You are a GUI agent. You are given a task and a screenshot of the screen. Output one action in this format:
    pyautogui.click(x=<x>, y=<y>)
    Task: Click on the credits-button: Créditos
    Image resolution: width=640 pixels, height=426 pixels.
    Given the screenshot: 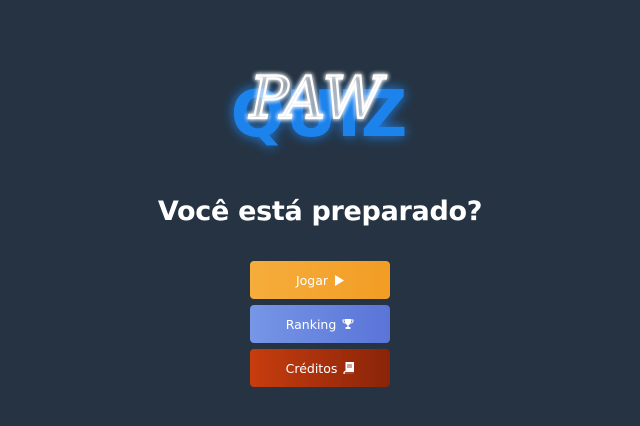 What is the action you would take?
    pyautogui.click(x=320, y=368)
    